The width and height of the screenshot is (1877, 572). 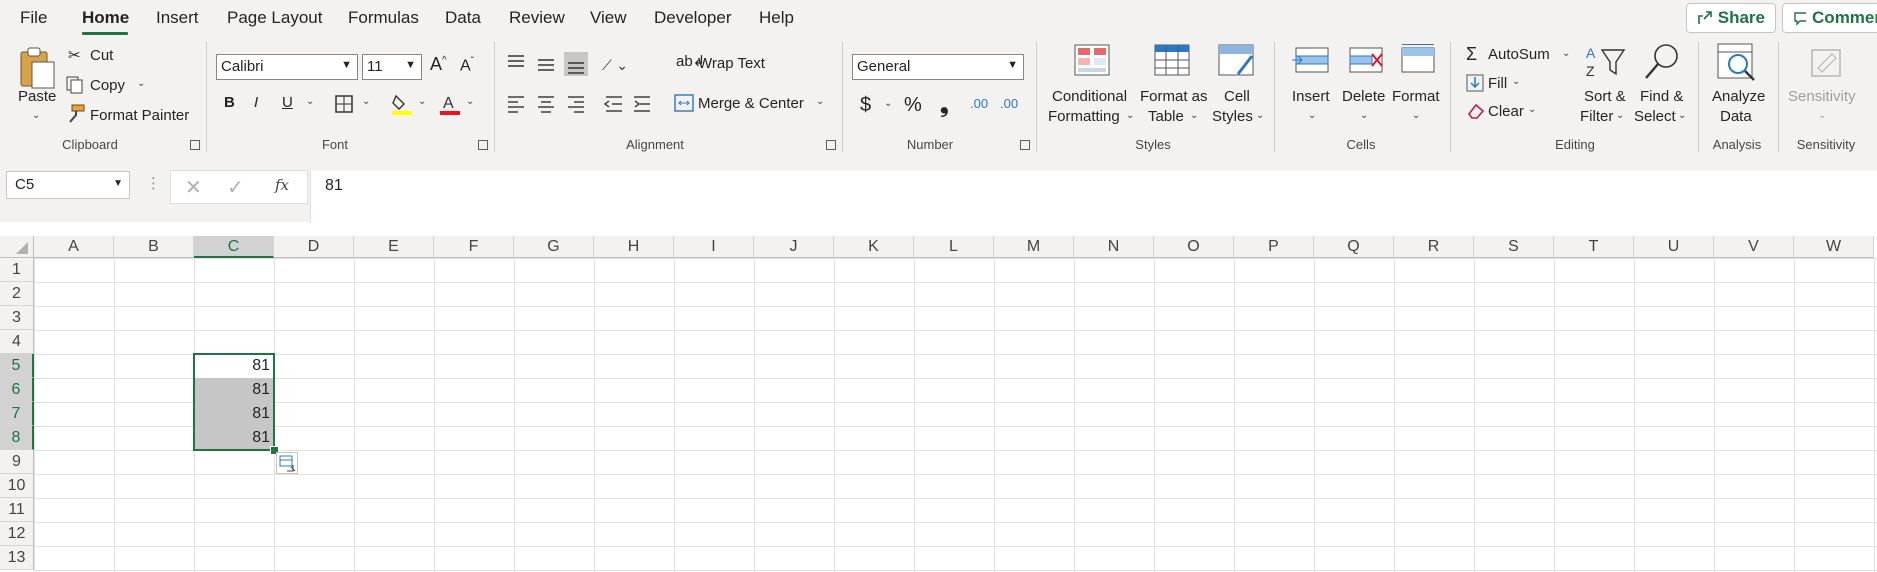 I want to click on clear-dropdown-icon: ⌄, so click(x=1532, y=109).